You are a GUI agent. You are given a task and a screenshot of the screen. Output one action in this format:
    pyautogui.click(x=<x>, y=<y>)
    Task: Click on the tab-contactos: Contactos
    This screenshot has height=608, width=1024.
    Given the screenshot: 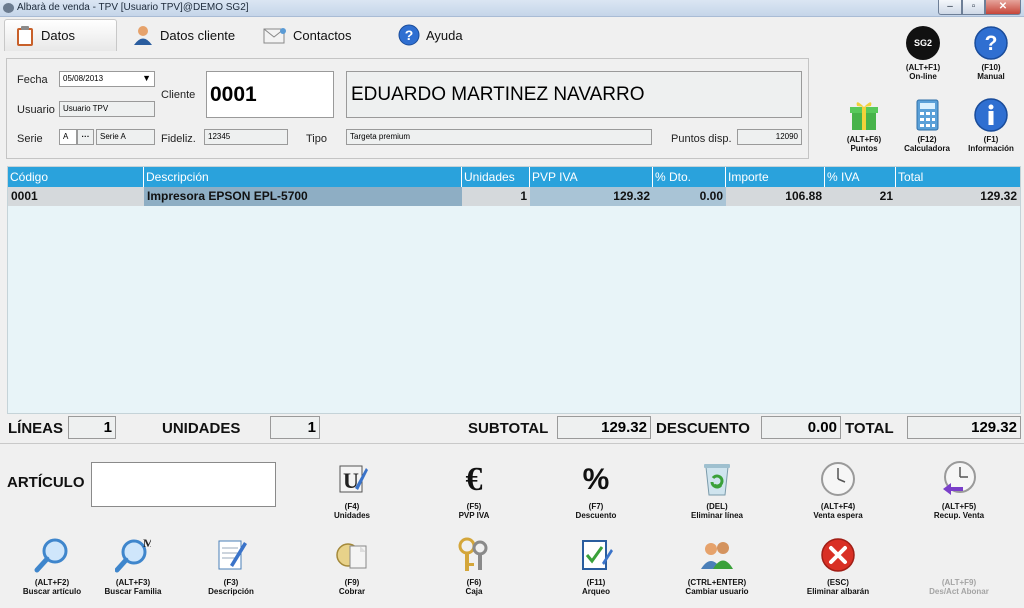 What is the action you would take?
    pyautogui.click(x=307, y=35)
    